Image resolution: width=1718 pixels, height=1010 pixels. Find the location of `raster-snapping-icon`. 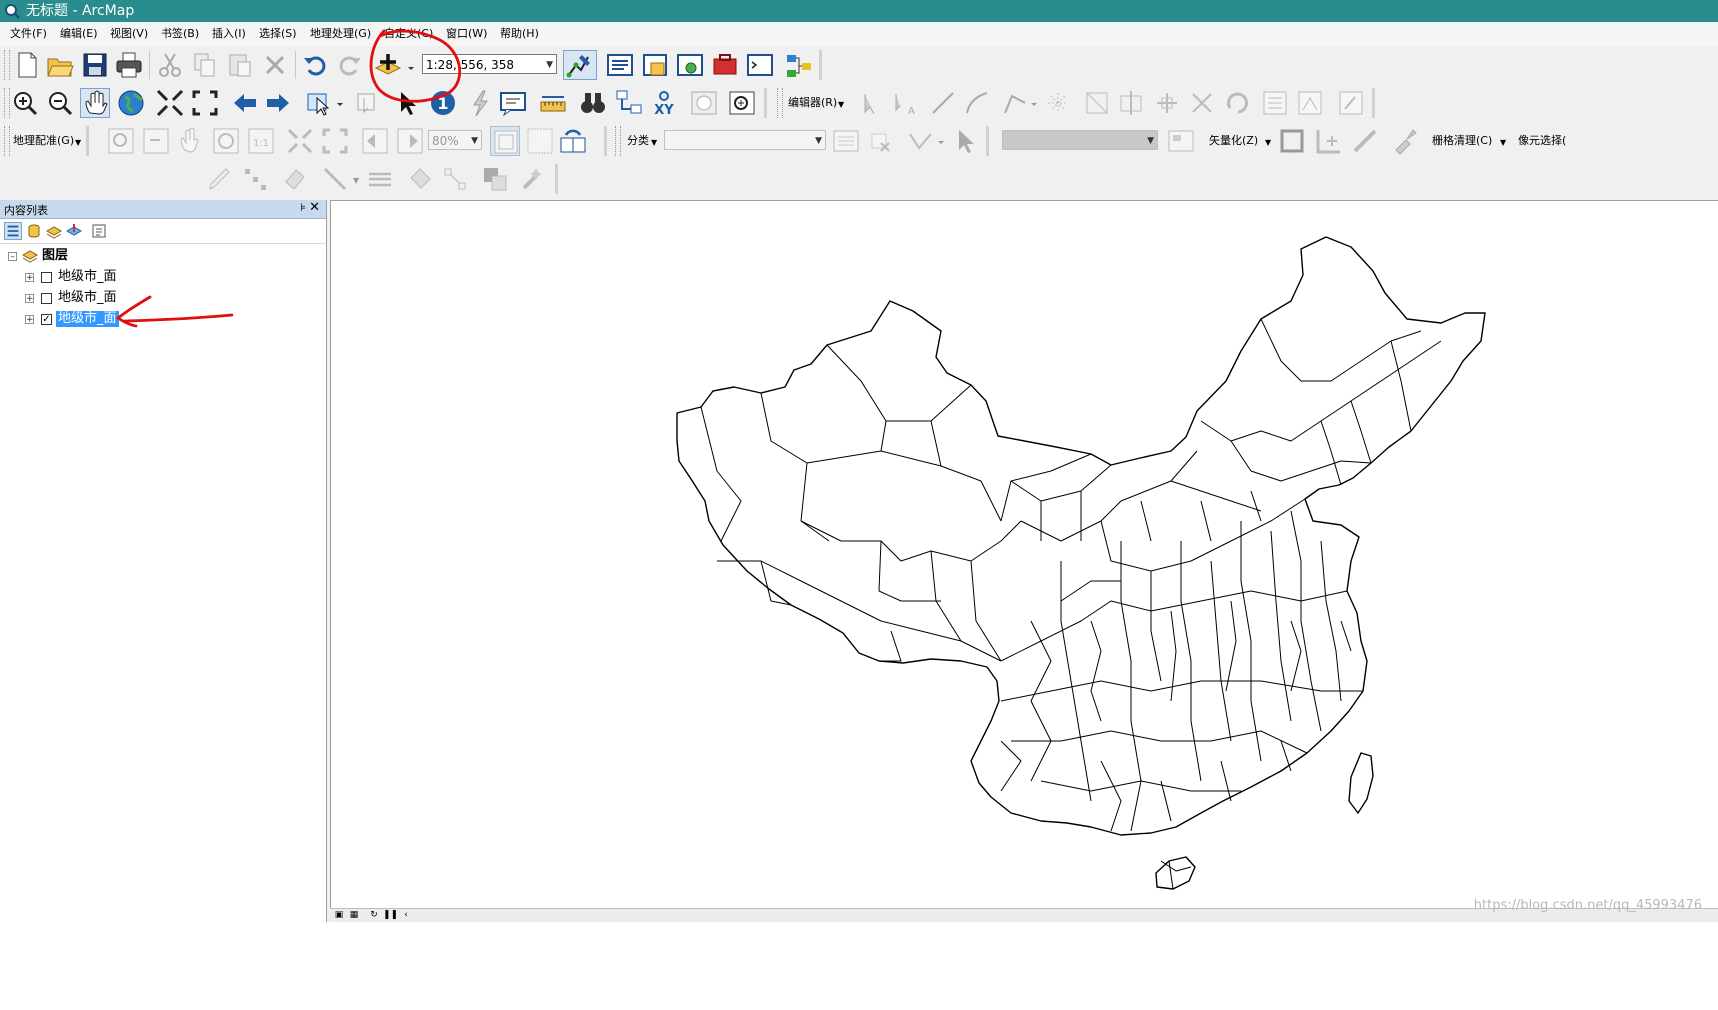

raster-snapping-icon is located at coordinates (1292, 141).